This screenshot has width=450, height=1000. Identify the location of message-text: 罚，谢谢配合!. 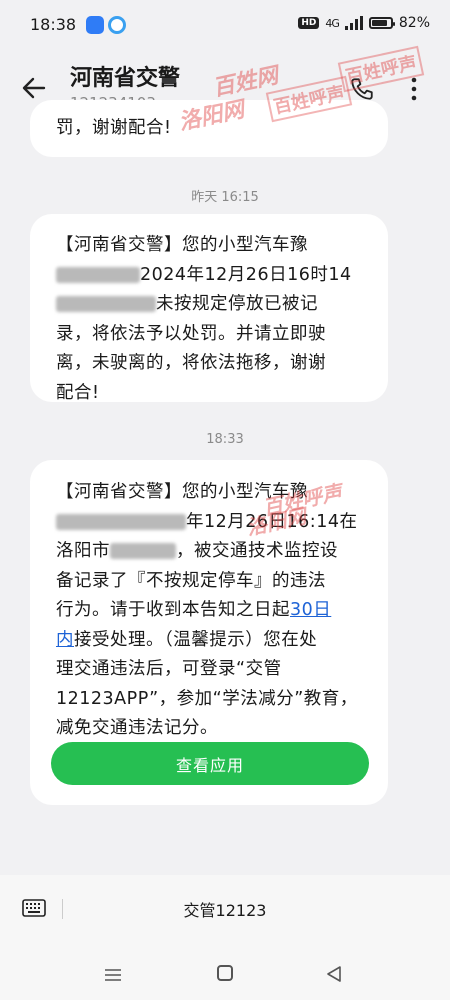
(114, 128).